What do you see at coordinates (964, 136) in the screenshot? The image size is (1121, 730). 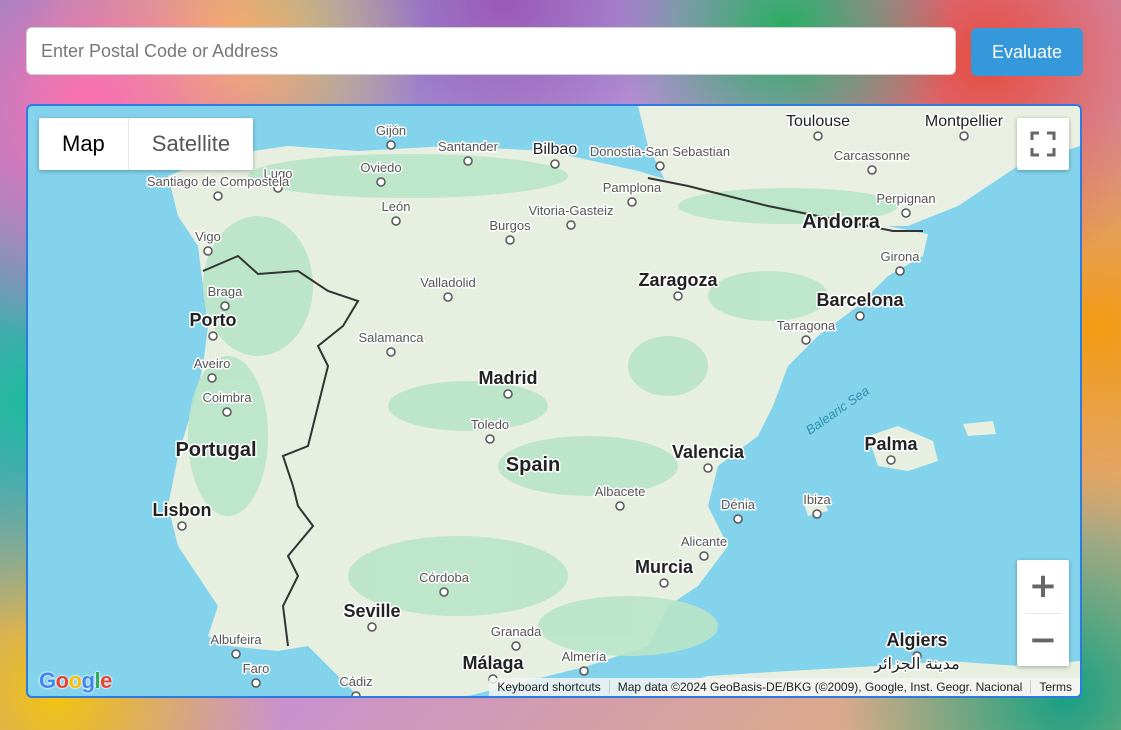 I see `city-montpellier-marker` at bounding box center [964, 136].